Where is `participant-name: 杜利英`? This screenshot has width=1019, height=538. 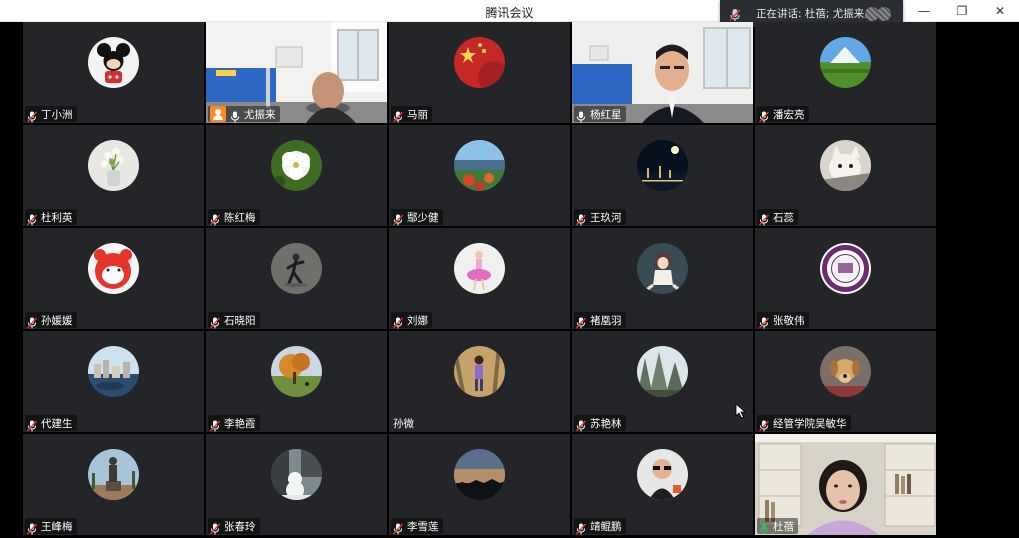
participant-name: 杜利英 is located at coordinates (57, 217).